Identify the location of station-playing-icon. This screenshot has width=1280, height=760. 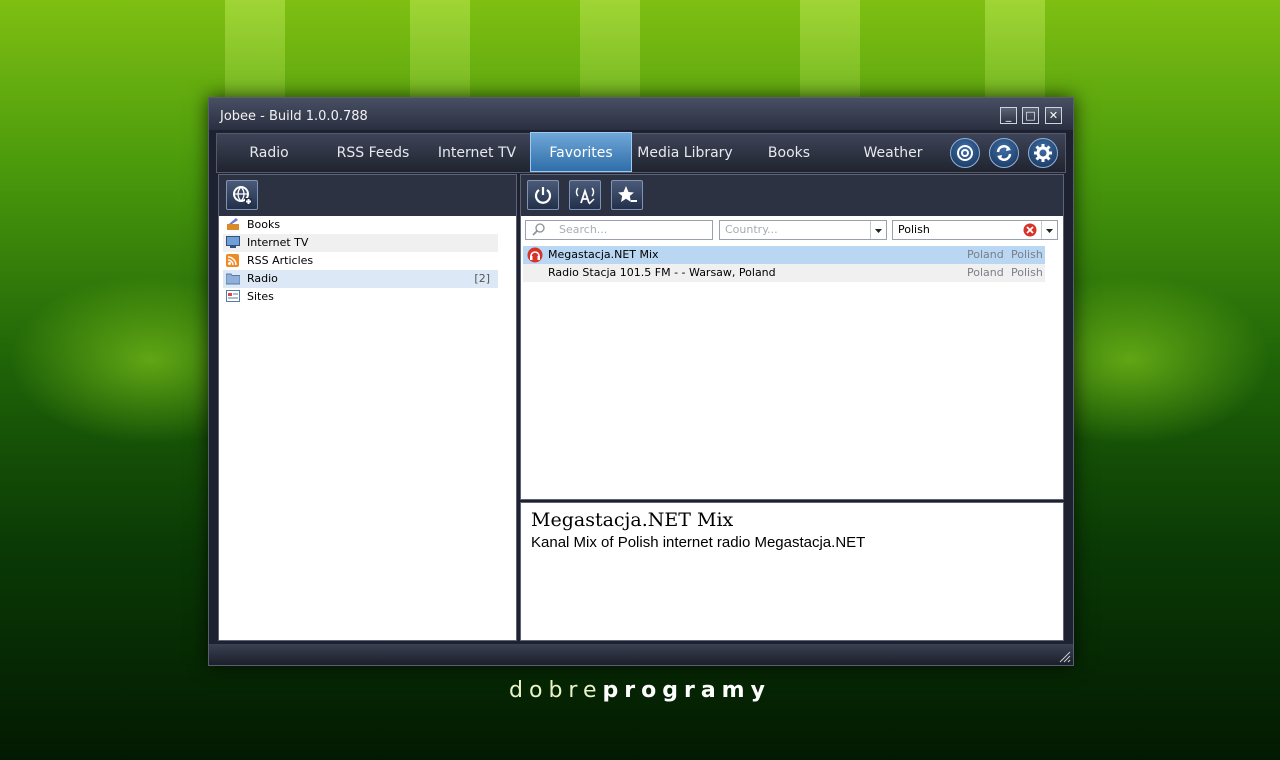
(535, 255).